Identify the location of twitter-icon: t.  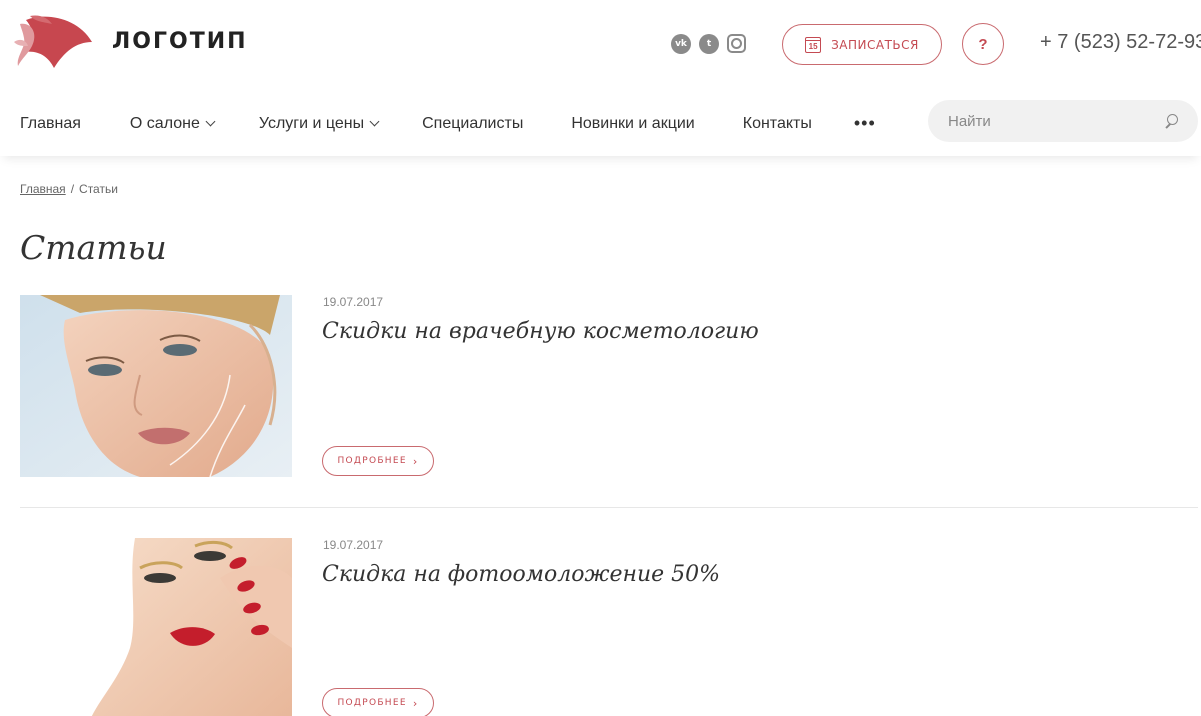
(709, 44).